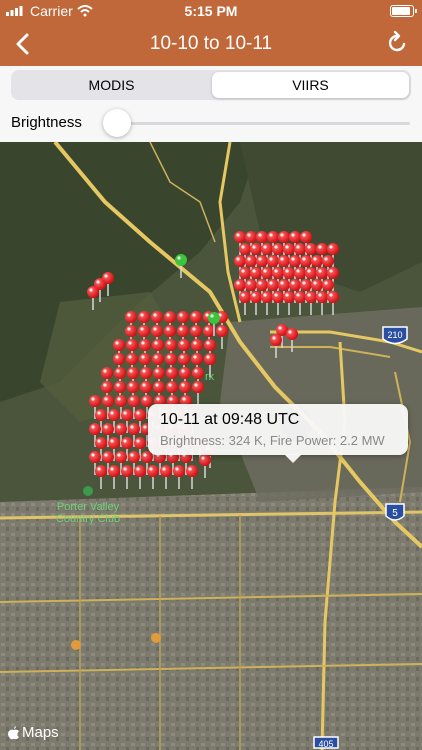 This screenshot has width=422, height=750. I want to click on header: Carrier 5:15 PM 10-10 to 10-11, so click(211, 33).